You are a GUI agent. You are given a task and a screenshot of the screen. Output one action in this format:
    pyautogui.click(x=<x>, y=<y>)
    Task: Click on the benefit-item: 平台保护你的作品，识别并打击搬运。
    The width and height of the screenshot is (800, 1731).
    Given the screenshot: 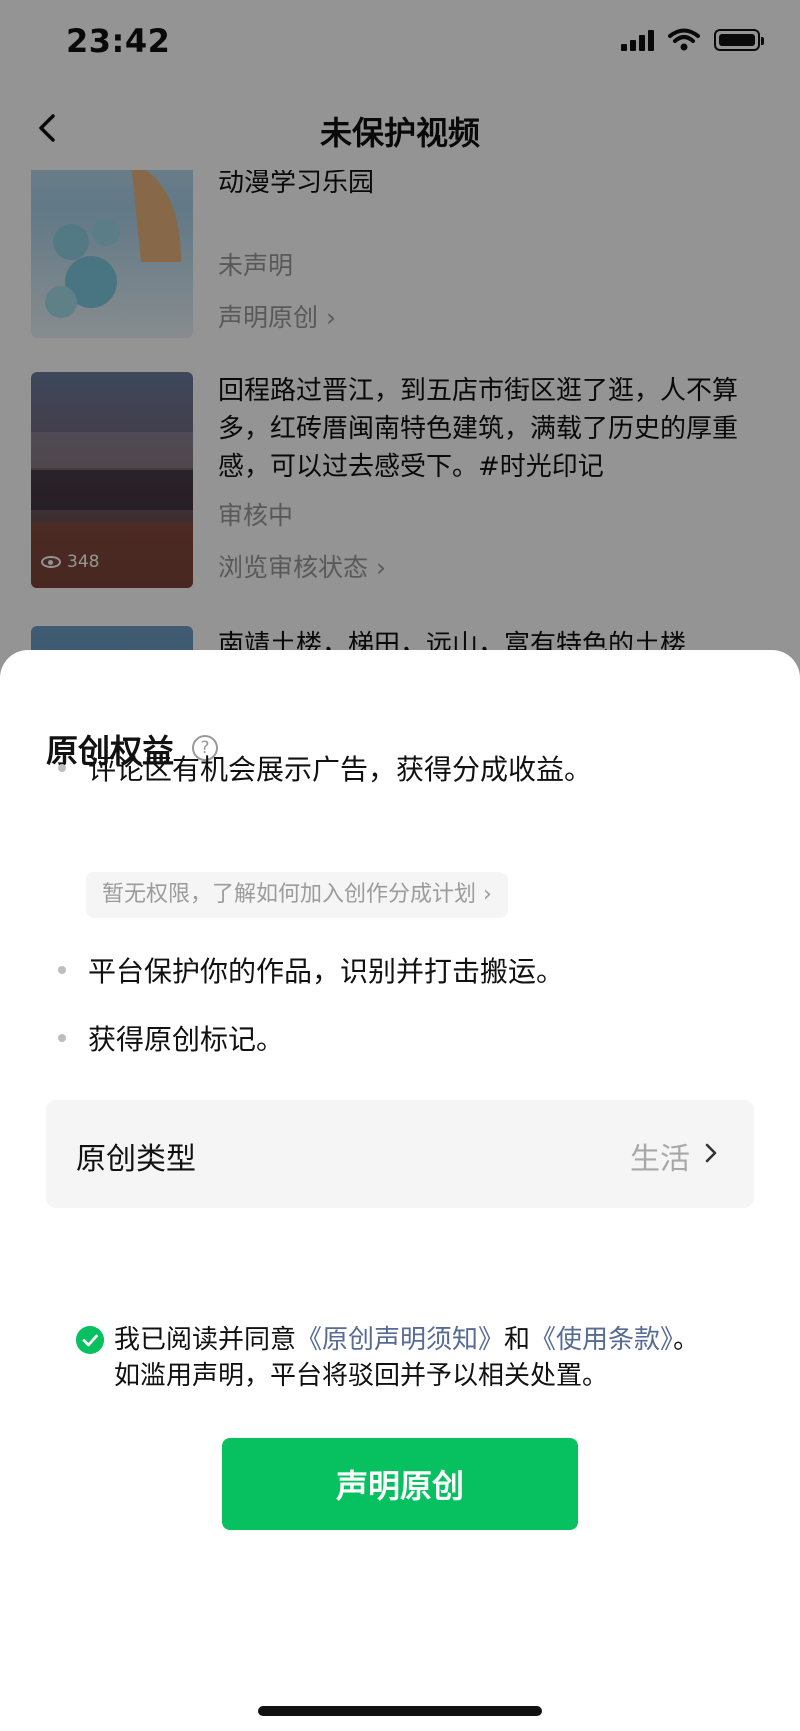 What is the action you would take?
    pyautogui.click(x=409, y=970)
    